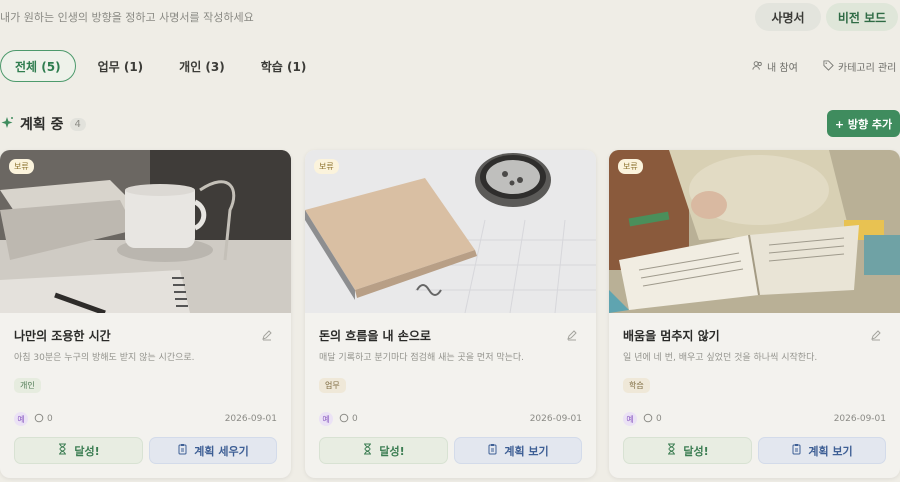 Image resolution: width=900 pixels, height=482 pixels. I want to click on plan-button: 계획 세우기, so click(213, 450).